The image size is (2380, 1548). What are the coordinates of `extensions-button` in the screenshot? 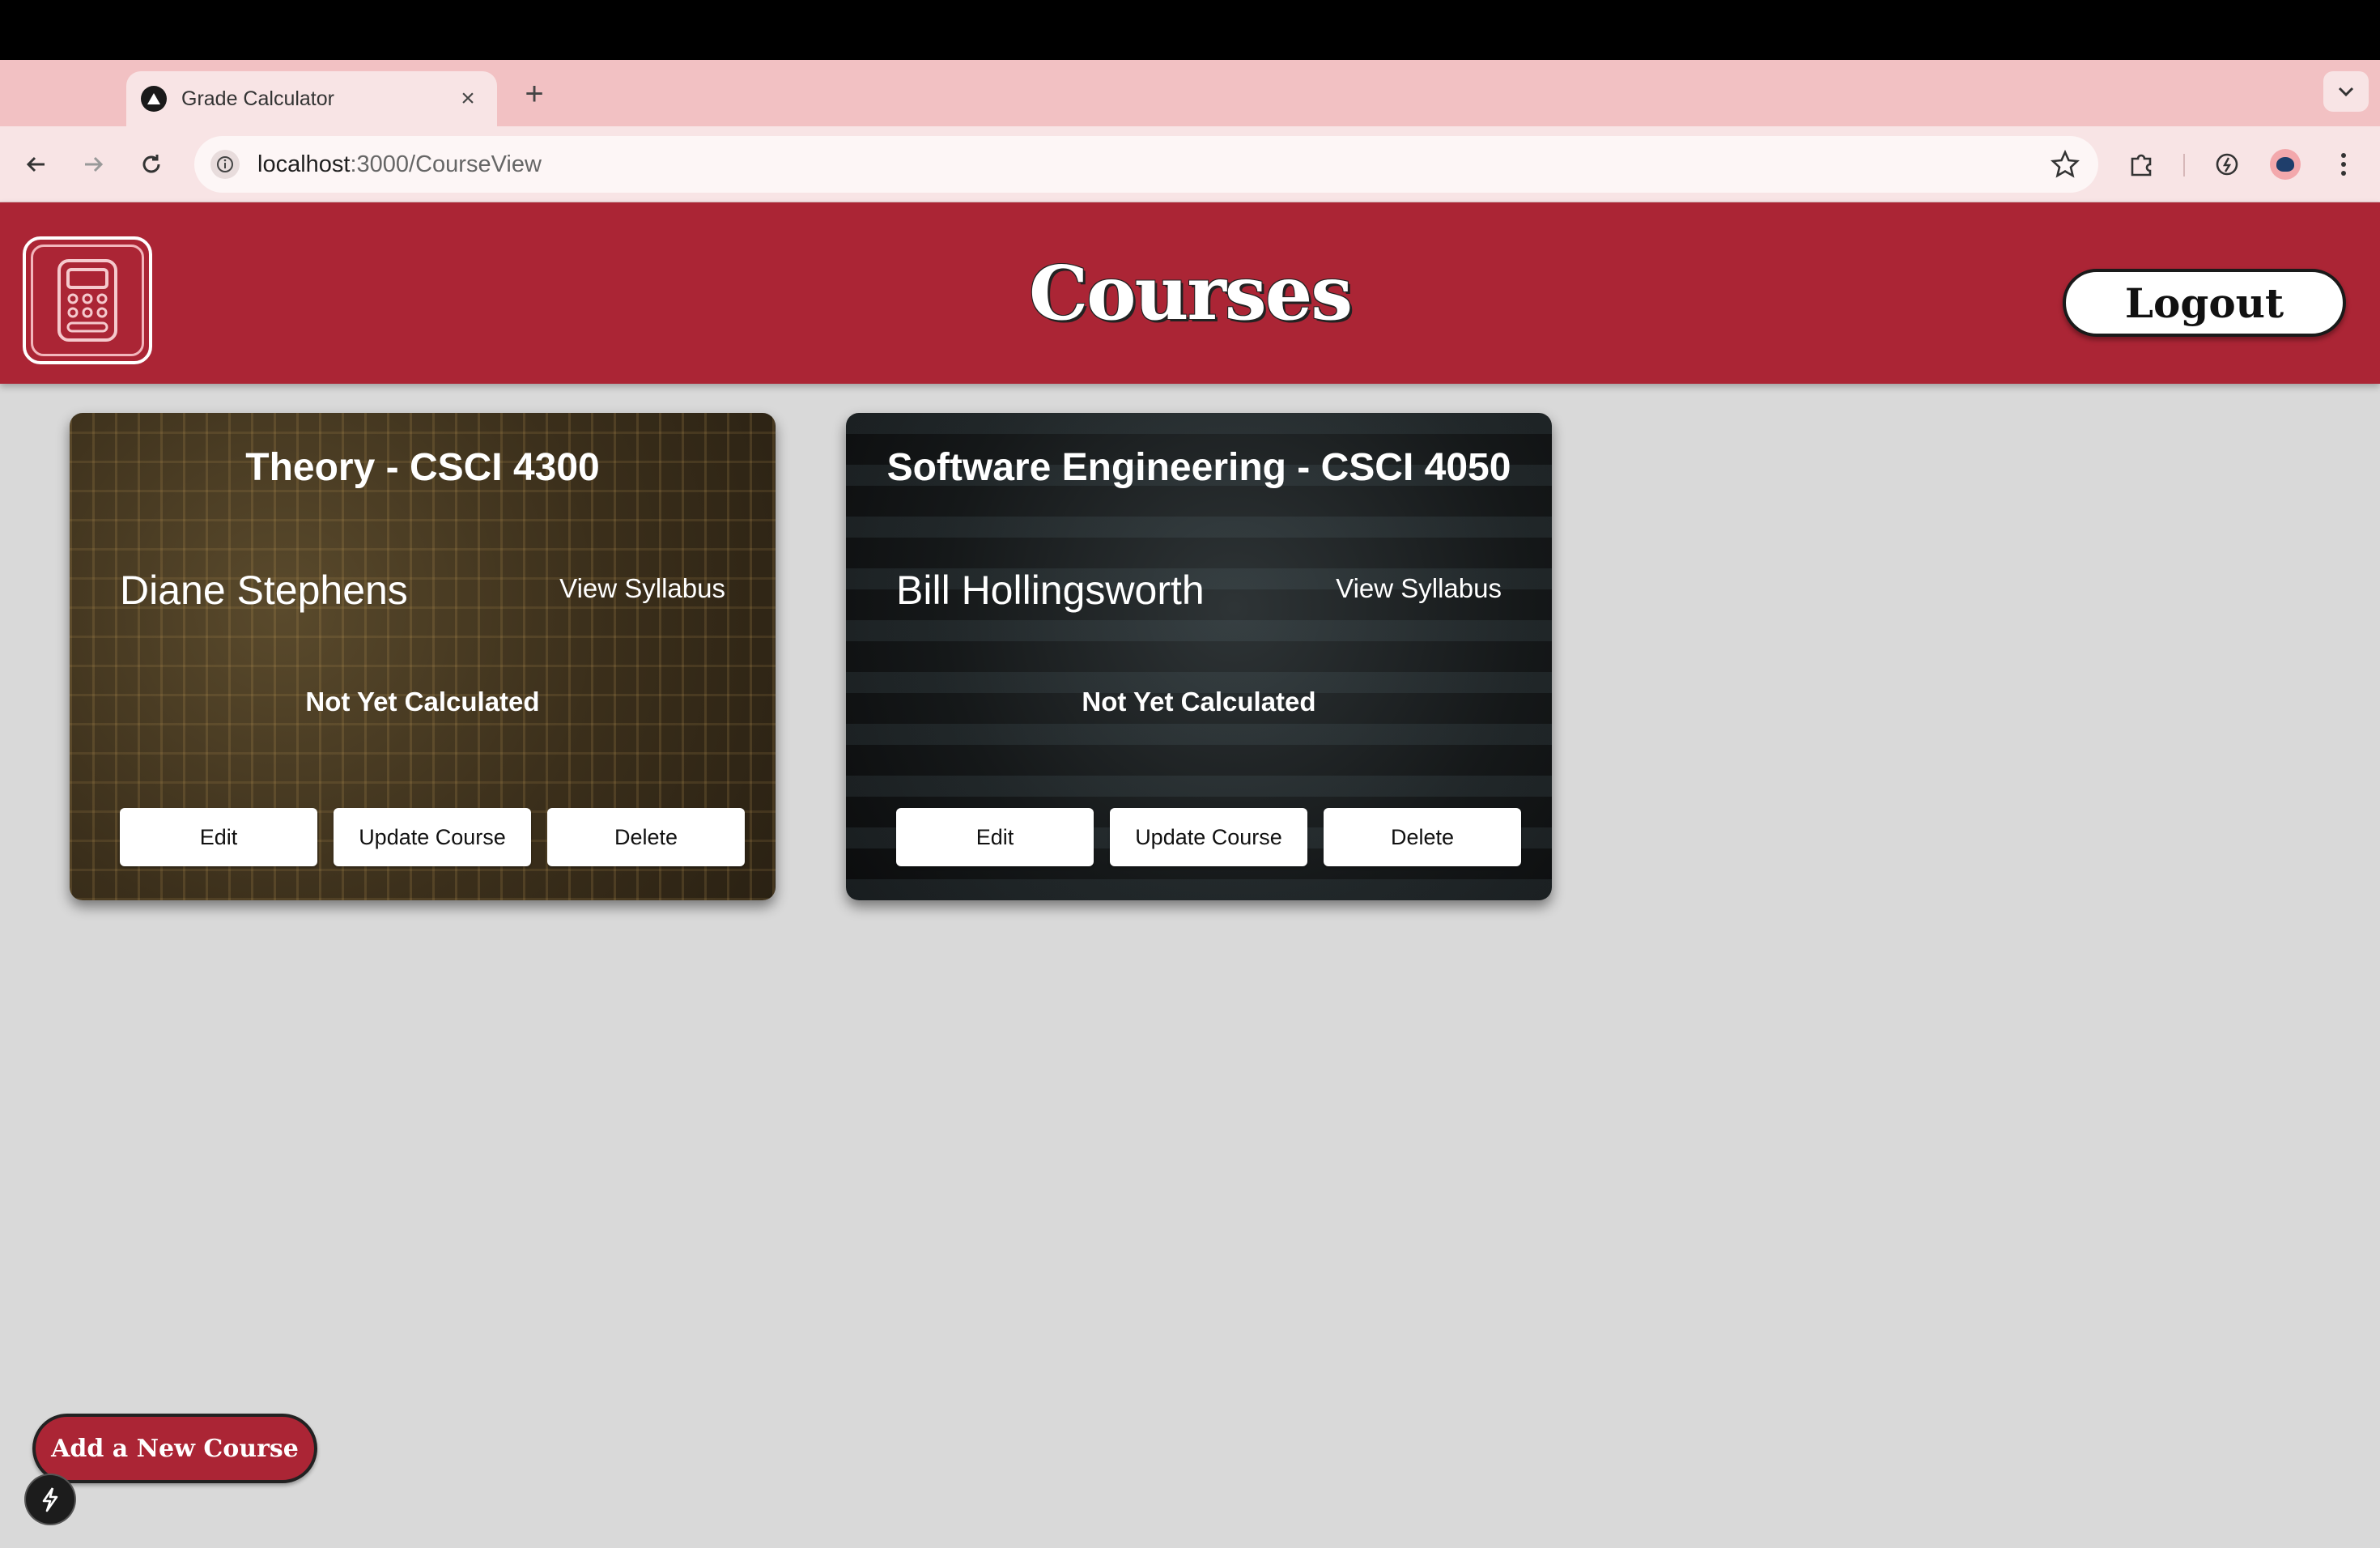 It's located at (2141, 165).